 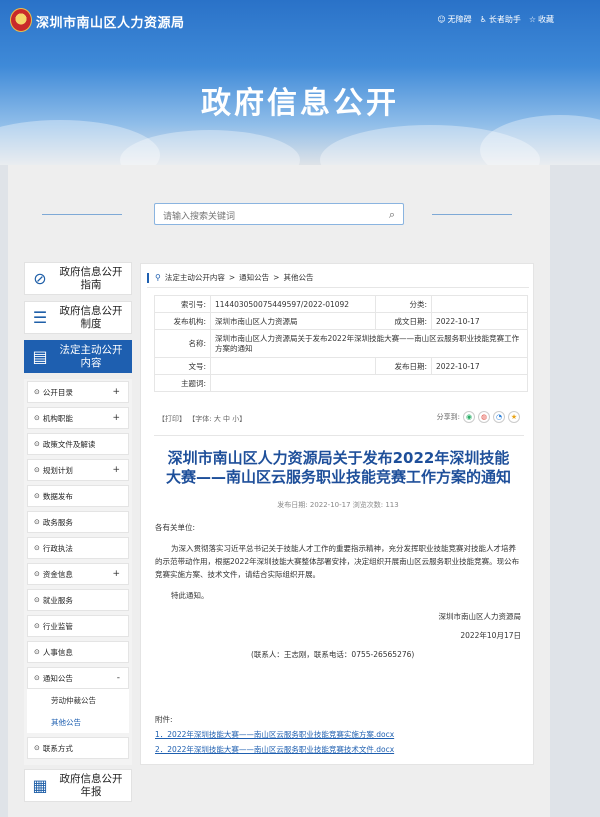 I want to click on sidebar-item-planning: ⊙ 规划计划 +, so click(x=78, y=470).